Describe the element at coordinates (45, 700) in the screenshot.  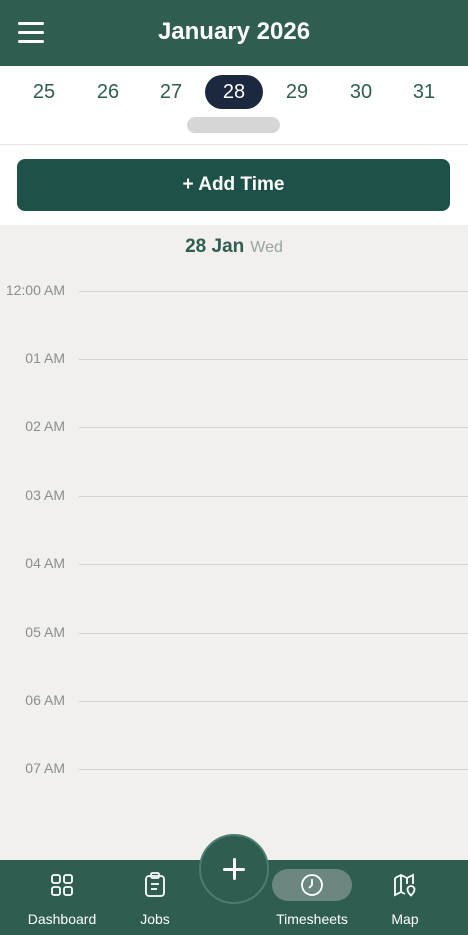
I see `hour-label: 06 AM` at that location.